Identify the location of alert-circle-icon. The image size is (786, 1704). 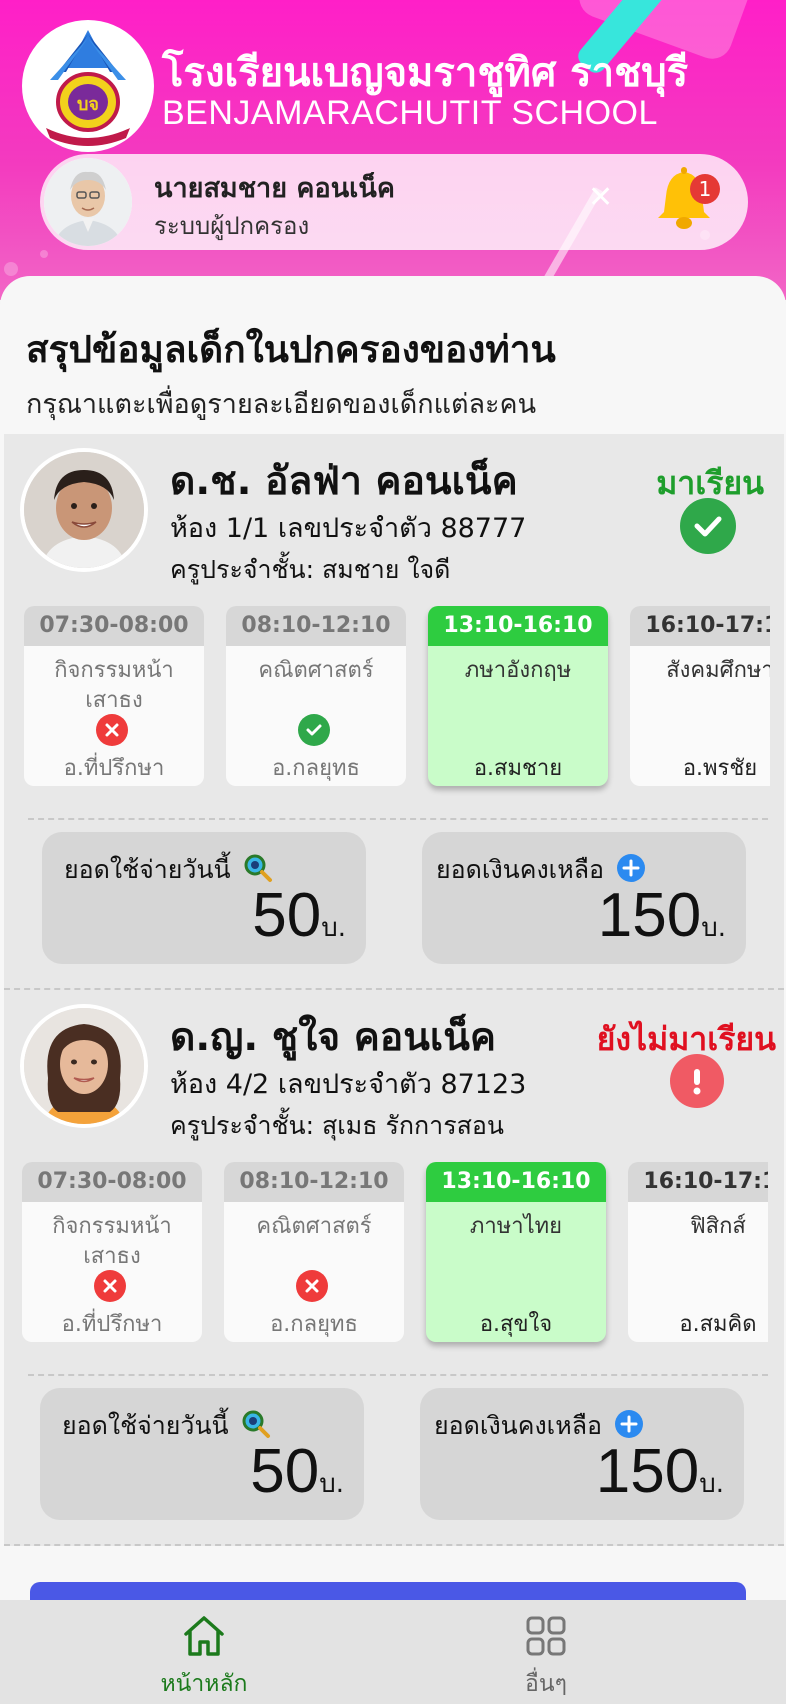
(697, 1081).